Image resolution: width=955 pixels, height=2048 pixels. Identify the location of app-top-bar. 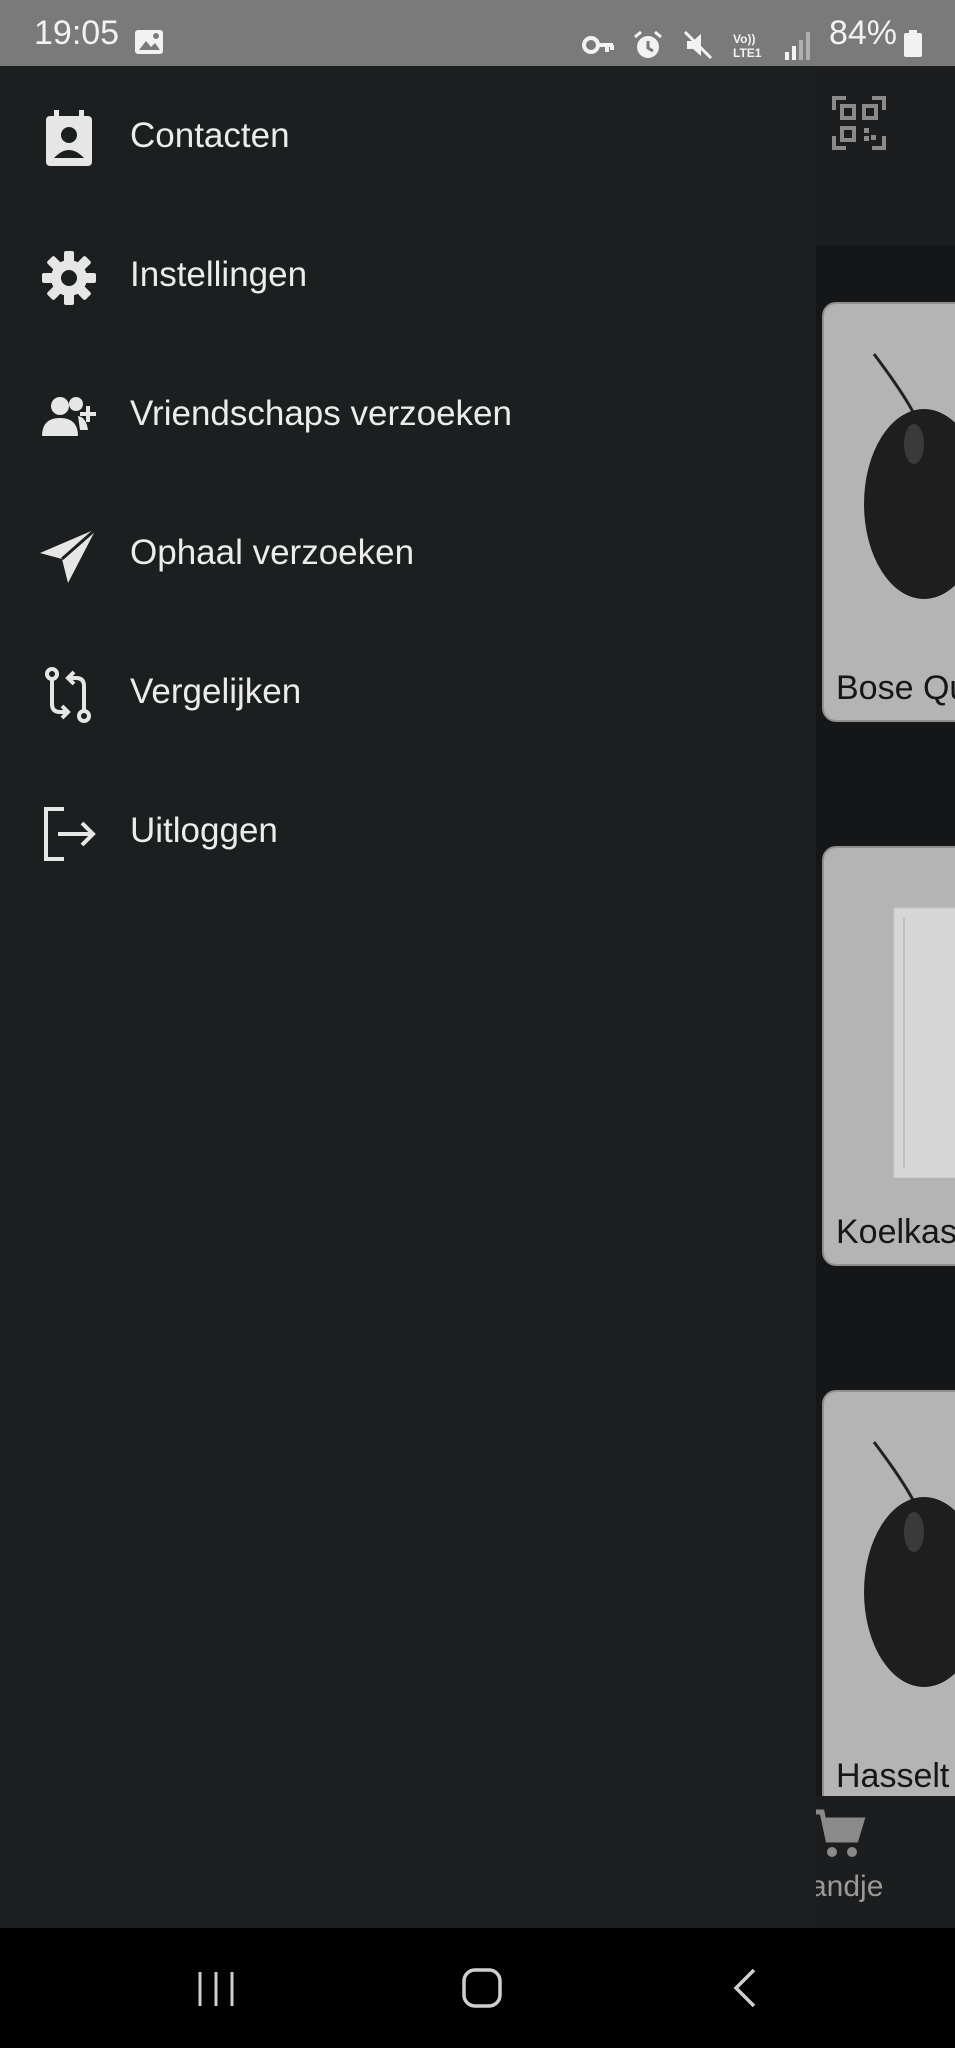
(885, 156).